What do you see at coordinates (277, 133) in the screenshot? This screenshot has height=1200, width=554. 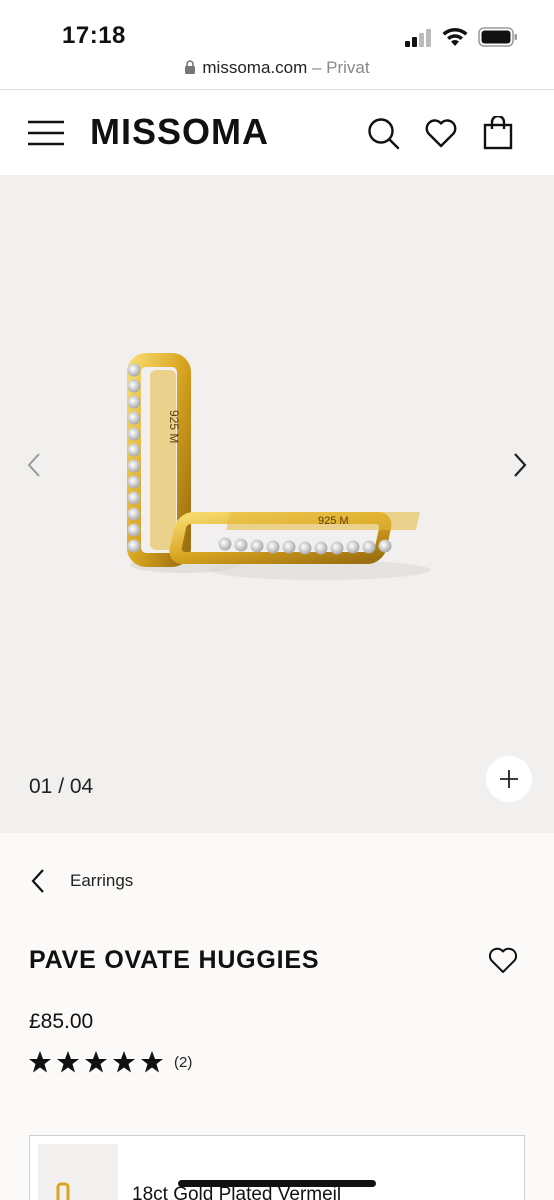 I see `site-header: MISSOMA` at bounding box center [277, 133].